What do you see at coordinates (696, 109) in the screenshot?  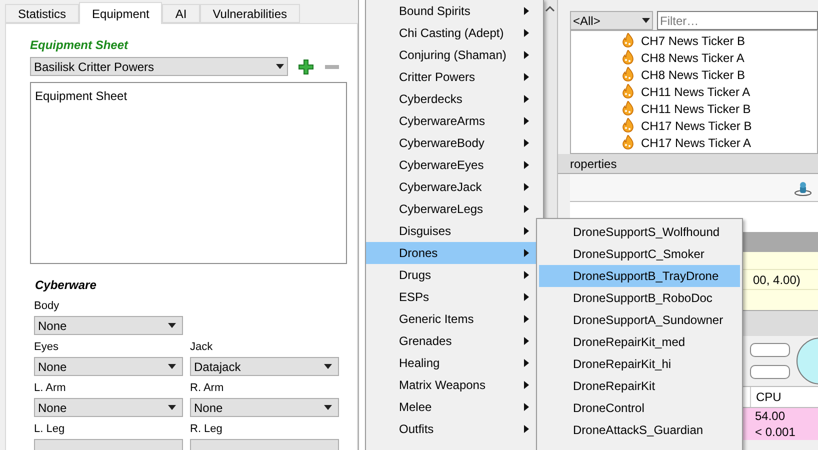 I see `list-item: CH11 News Ticker B` at bounding box center [696, 109].